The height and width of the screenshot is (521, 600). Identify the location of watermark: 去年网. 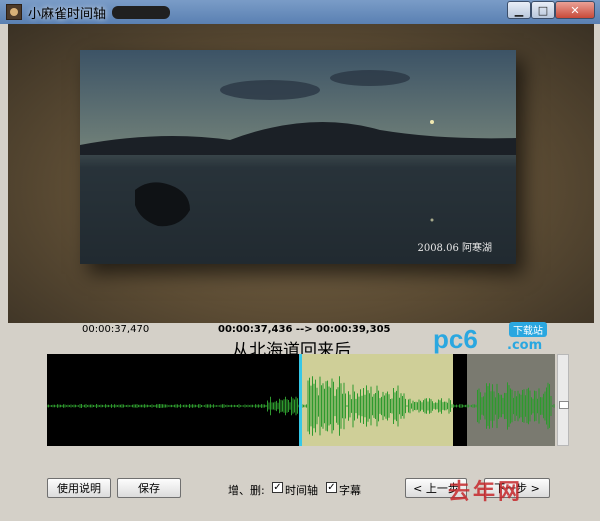
(486, 492).